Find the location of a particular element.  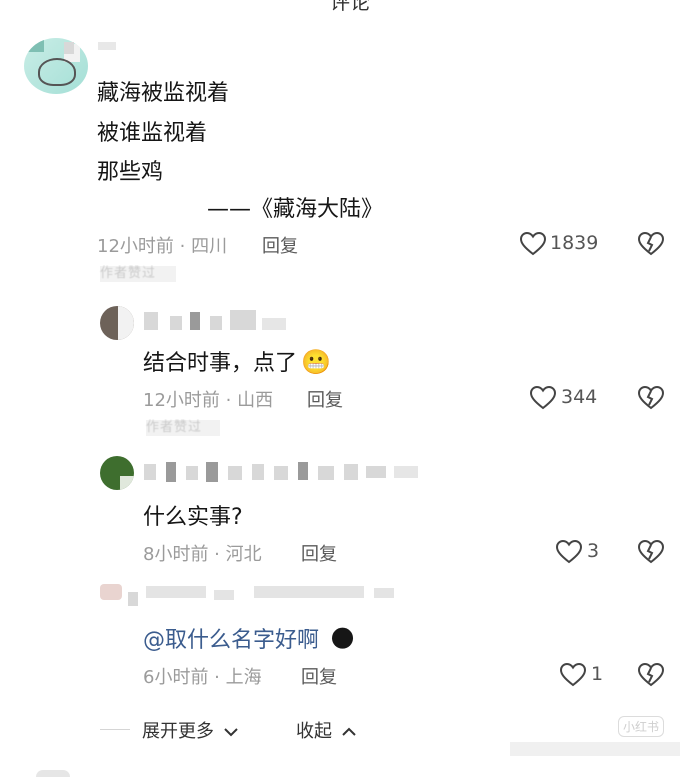

chevron-down-icon is located at coordinates (231, 732).